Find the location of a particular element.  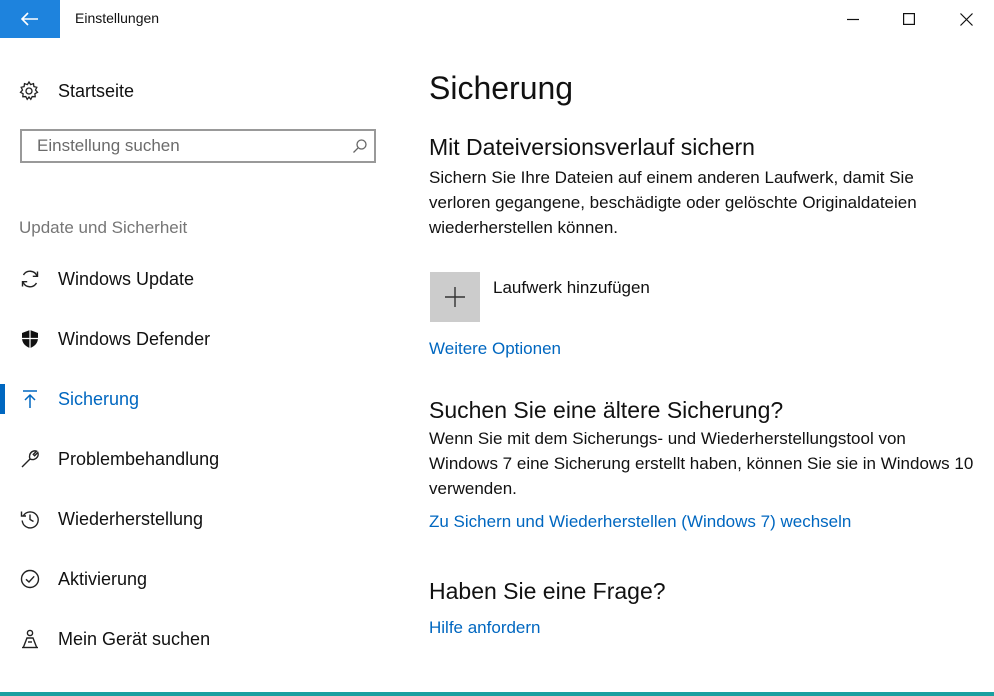

file-history-heading: Mit Dateiversionsverlauf sichern is located at coordinates (592, 147).